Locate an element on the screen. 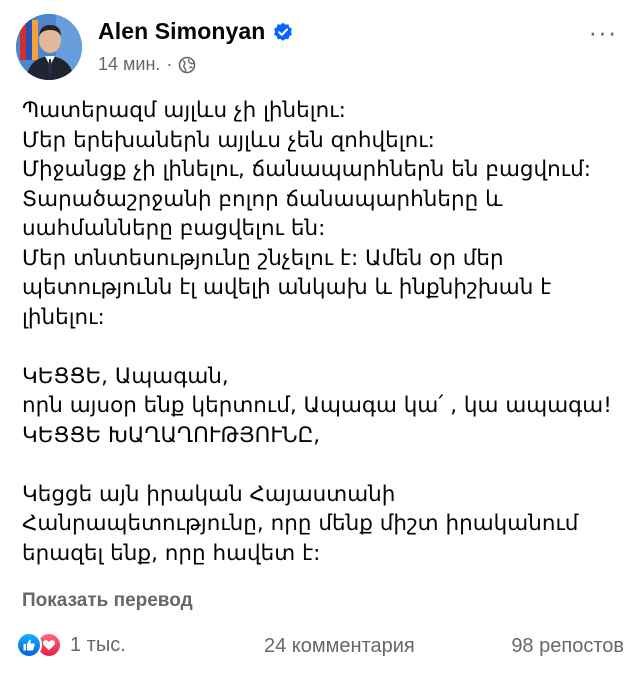  more-options-button: ··· is located at coordinates (603, 32).